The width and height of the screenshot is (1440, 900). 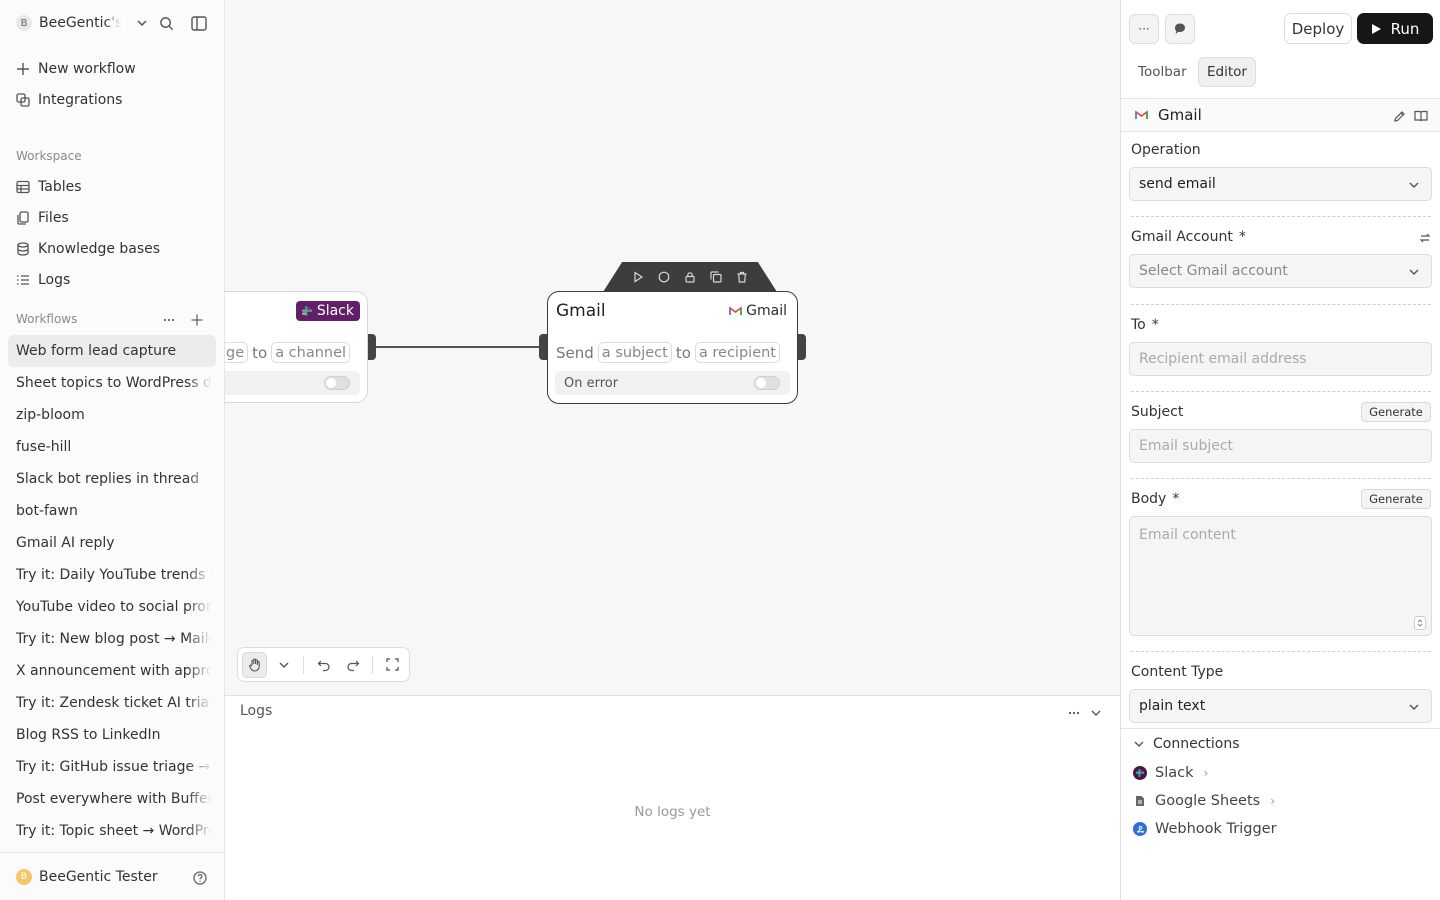 What do you see at coordinates (283, 665) in the screenshot?
I see `tool-dropdown-icon` at bounding box center [283, 665].